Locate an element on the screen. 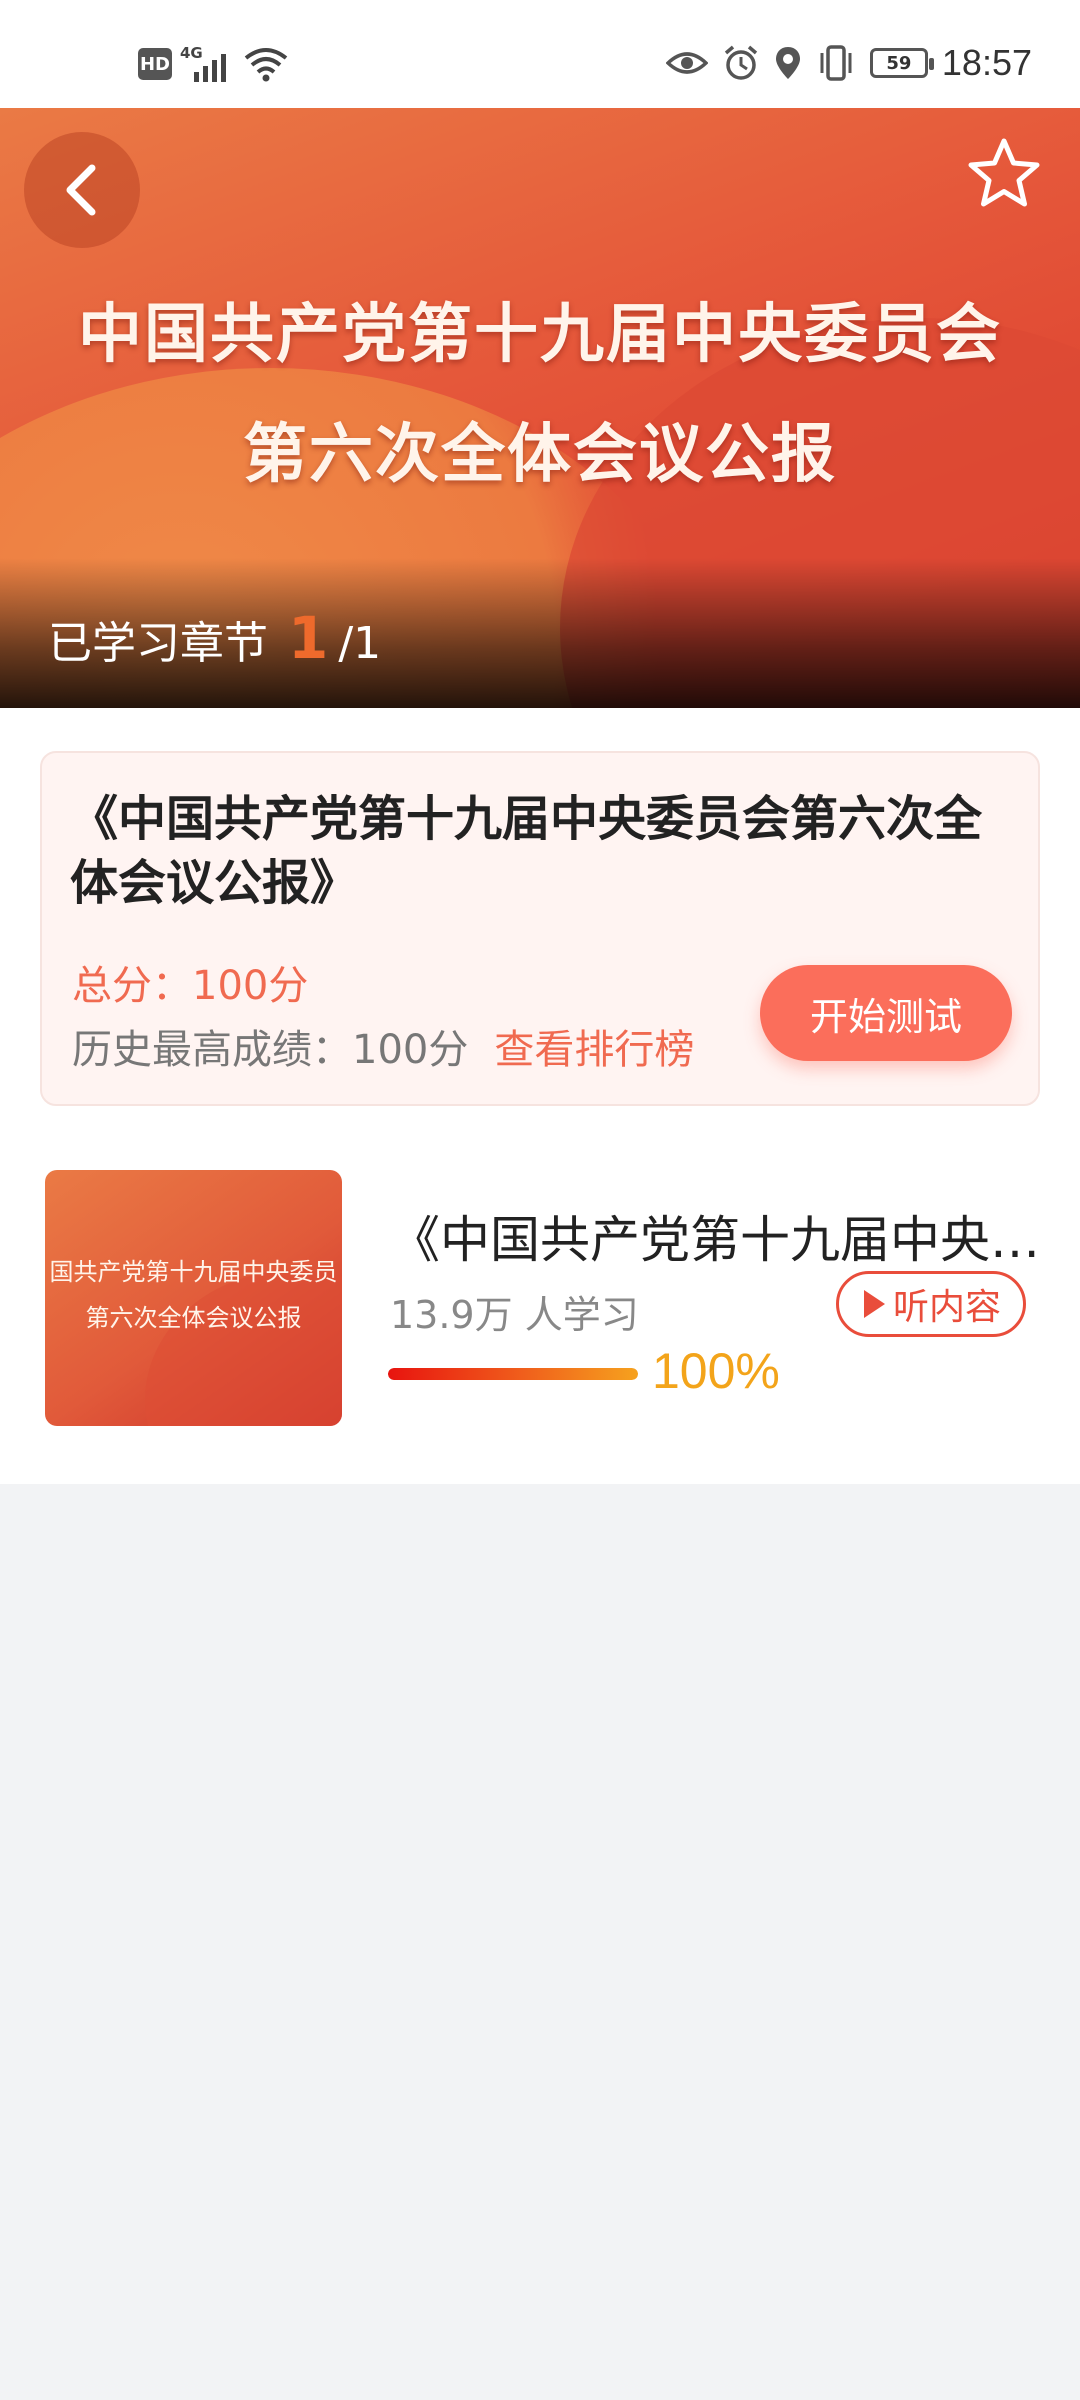  status-time: 18:57 is located at coordinates (986, 62).